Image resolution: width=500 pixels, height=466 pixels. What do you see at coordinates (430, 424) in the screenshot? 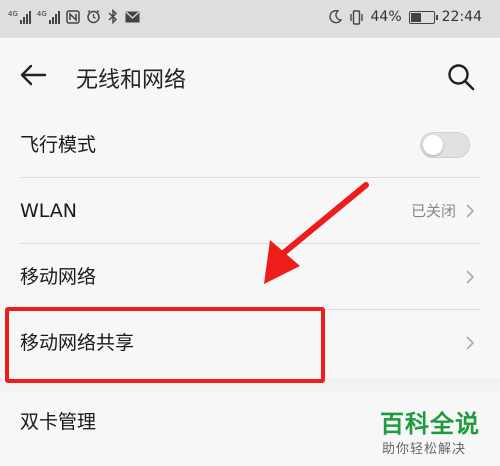
I see `watermark-title: 百科全说` at bounding box center [430, 424].